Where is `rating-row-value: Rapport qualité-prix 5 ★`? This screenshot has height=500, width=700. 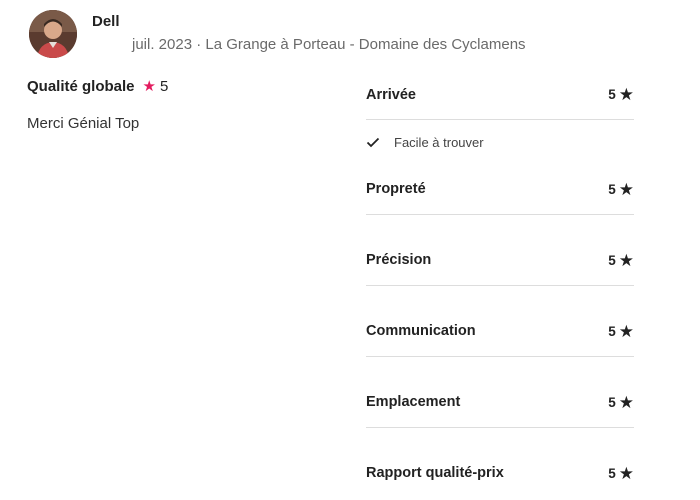
rating-row-value: Rapport qualité-prix 5 ★ is located at coordinates (500, 473).